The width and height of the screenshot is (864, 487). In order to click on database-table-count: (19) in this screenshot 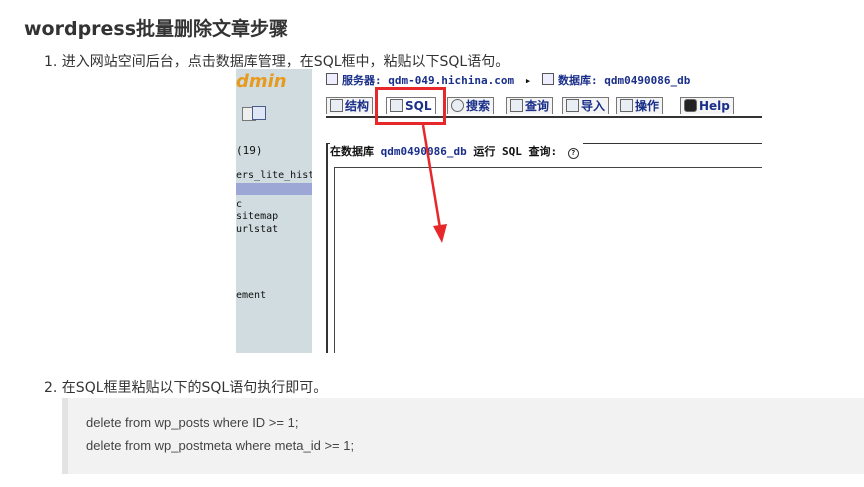, I will do `click(249, 150)`.